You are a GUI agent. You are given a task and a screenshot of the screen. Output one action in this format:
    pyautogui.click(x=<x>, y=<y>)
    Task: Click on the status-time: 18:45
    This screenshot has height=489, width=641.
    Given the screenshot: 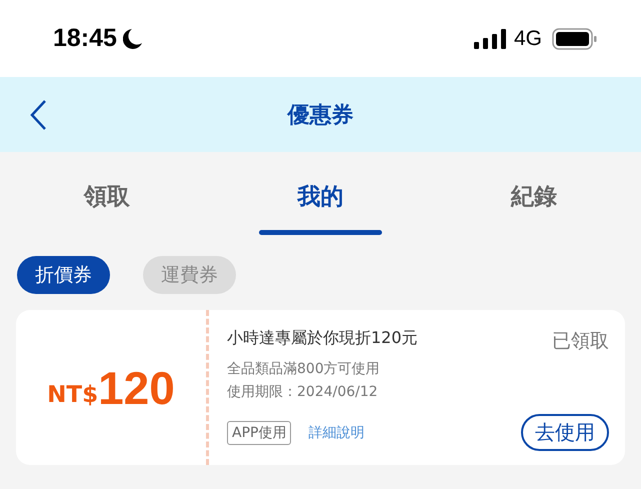 What is the action you would take?
    pyautogui.click(x=85, y=38)
    